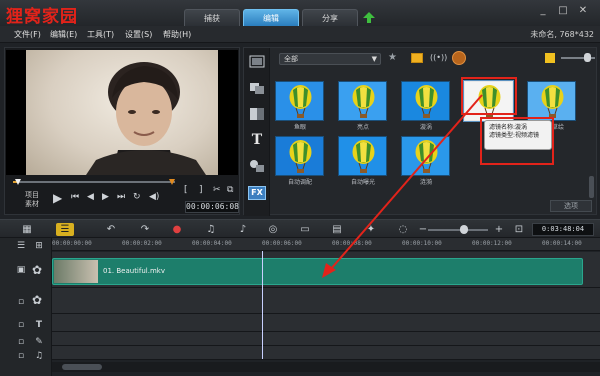  I want to click on loop-icon: ↻, so click(137, 197).